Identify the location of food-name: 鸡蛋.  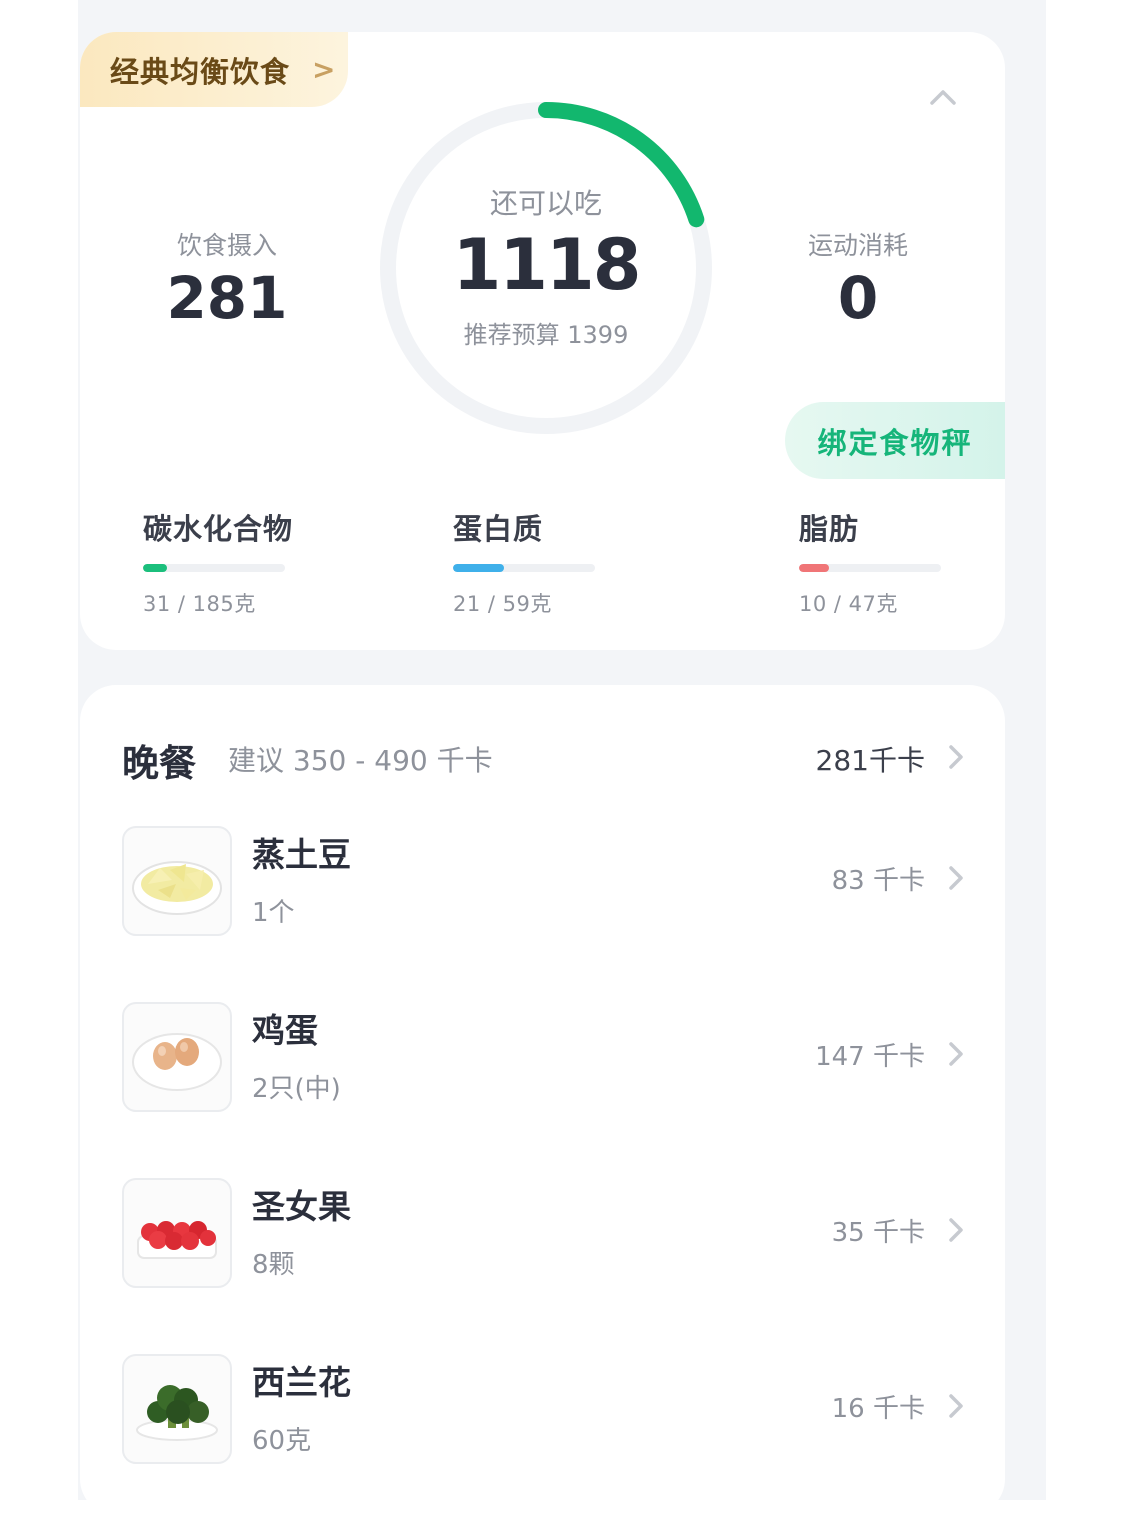
(285, 1030).